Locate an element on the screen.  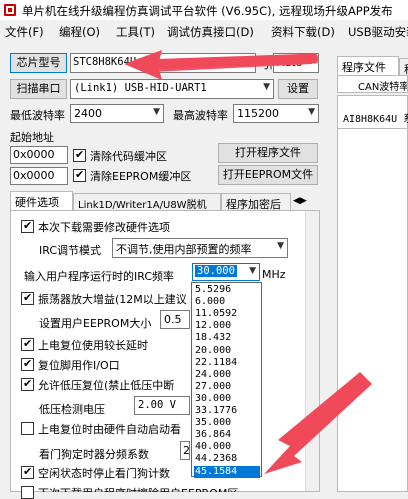
arrow-to-selection is located at coordinates (318, 423).